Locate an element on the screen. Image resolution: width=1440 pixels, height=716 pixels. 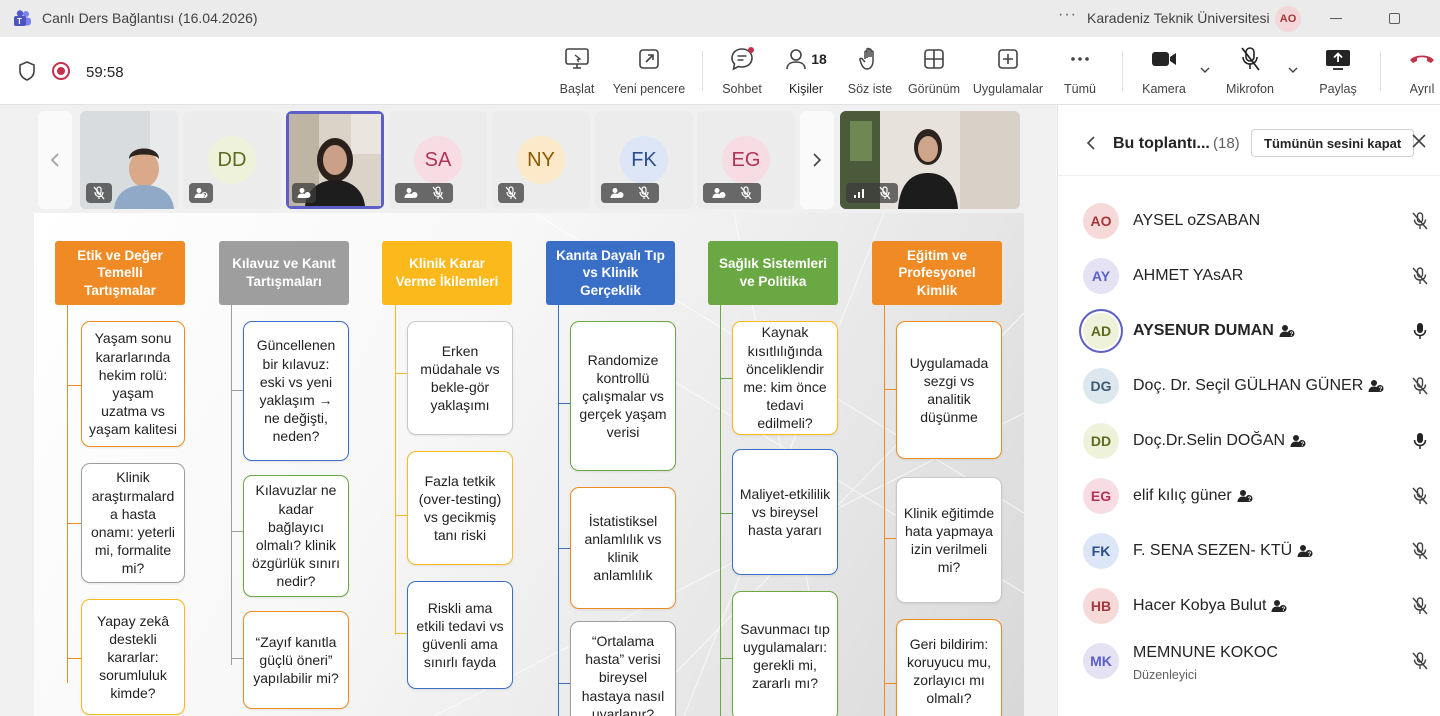
participant-name-text: Doç.Dr.Selin DOĞAN is located at coordinates (1209, 440).